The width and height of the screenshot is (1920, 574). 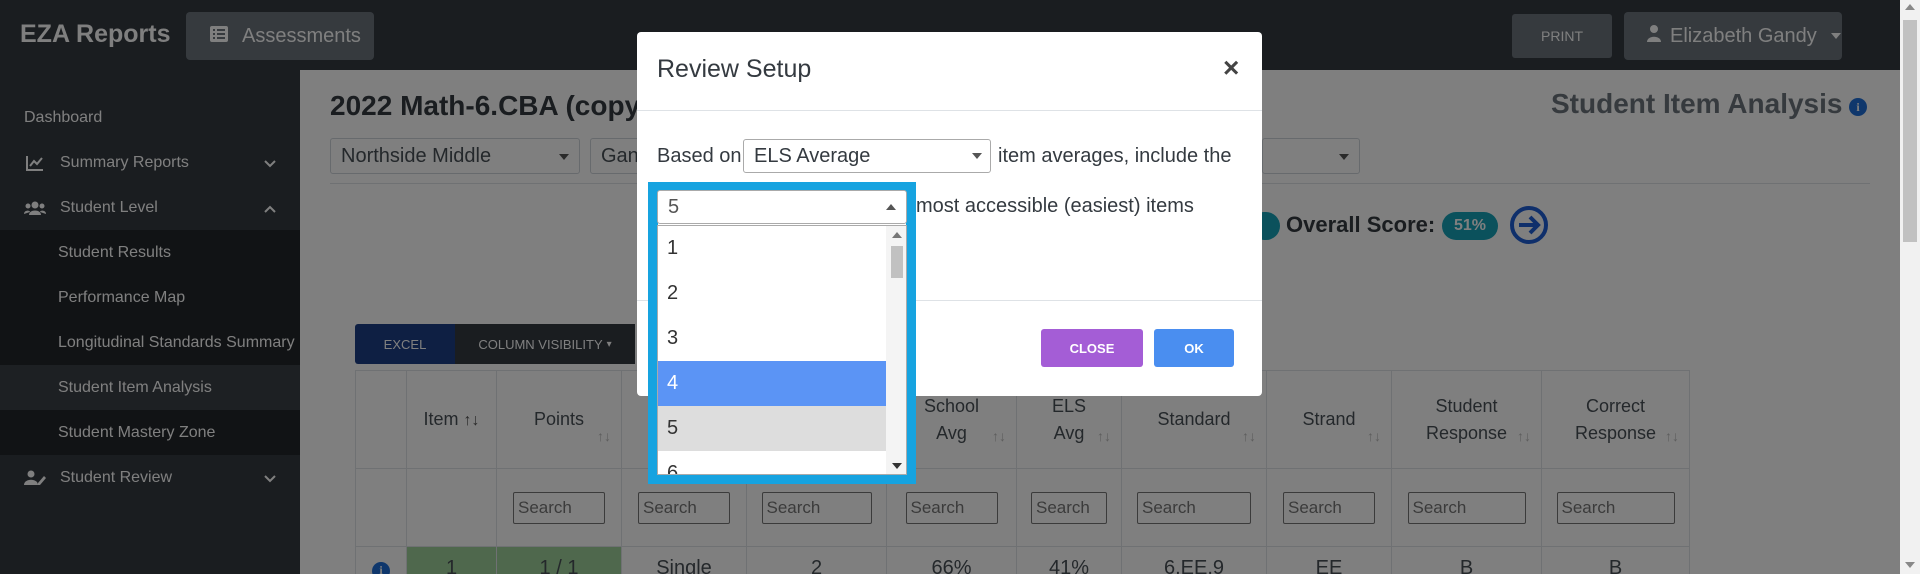 What do you see at coordinates (891, 207) in the screenshot?
I see `caret-up-icon` at bounding box center [891, 207].